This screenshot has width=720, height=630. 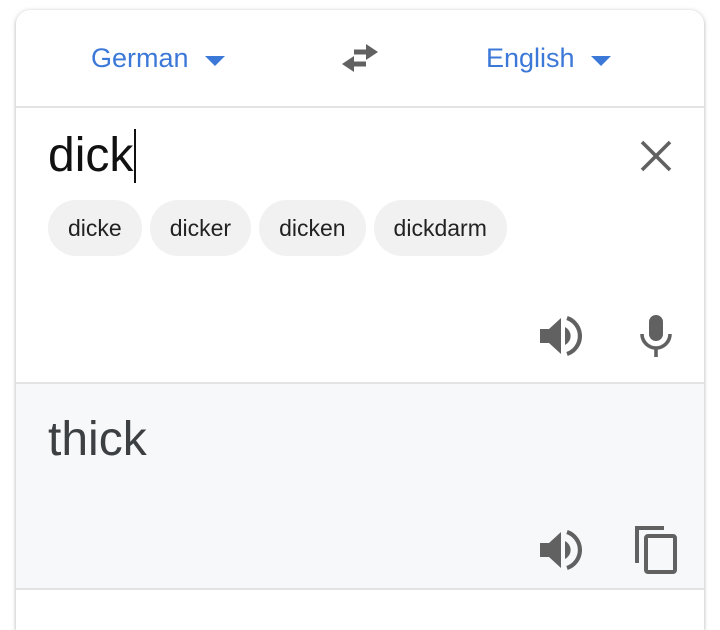 What do you see at coordinates (135, 156) in the screenshot?
I see `text-cursor` at bounding box center [135, 156].